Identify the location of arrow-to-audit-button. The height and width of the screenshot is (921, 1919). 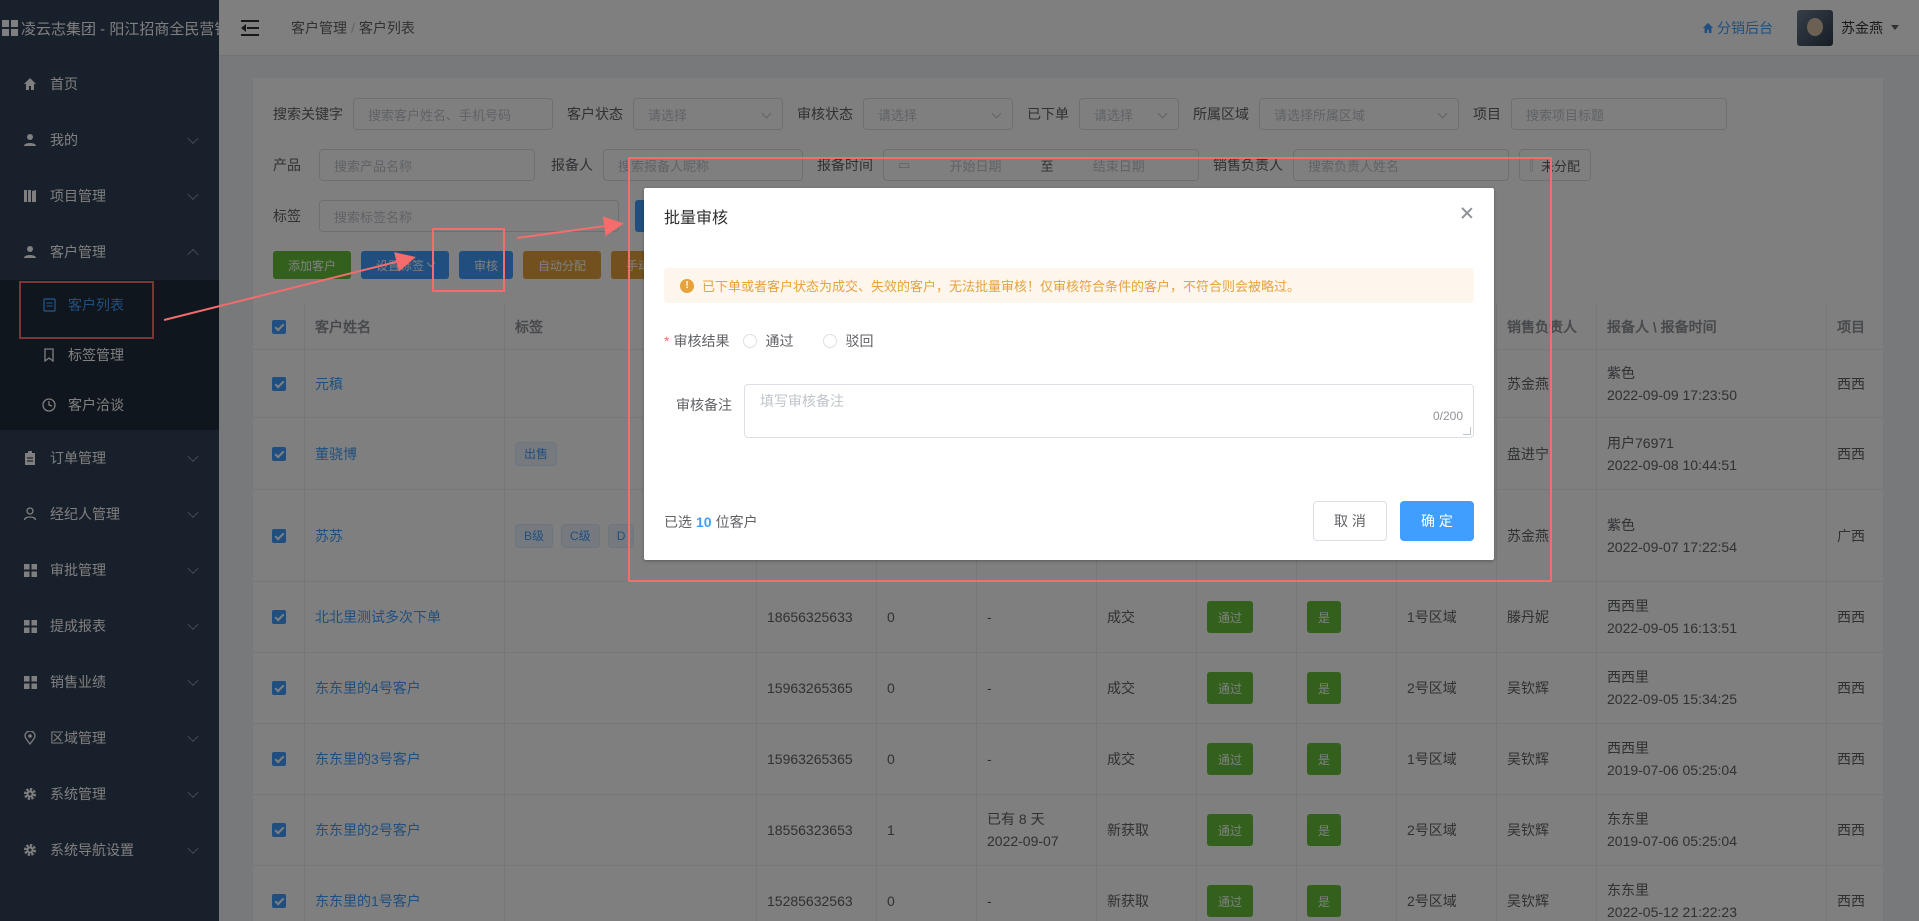
(289, 286).